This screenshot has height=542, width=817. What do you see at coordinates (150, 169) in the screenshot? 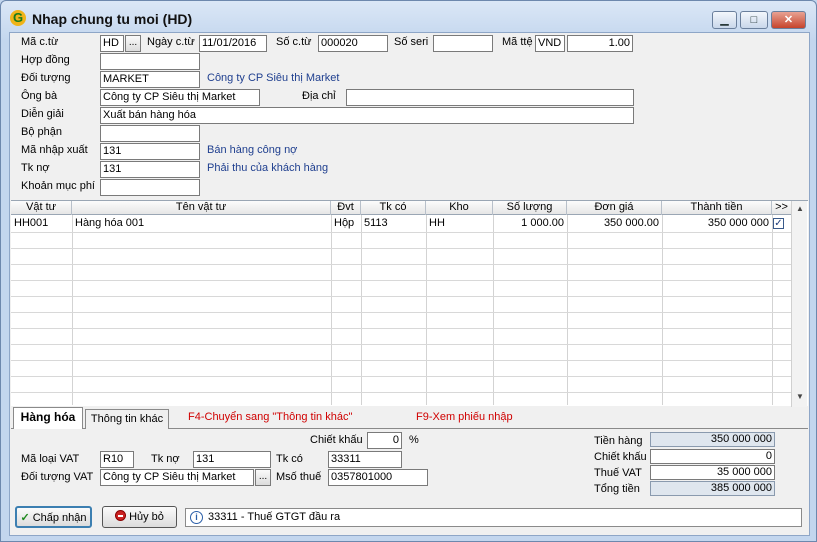
I see `tk-no-field: 131` at bounding box center [150, 169].